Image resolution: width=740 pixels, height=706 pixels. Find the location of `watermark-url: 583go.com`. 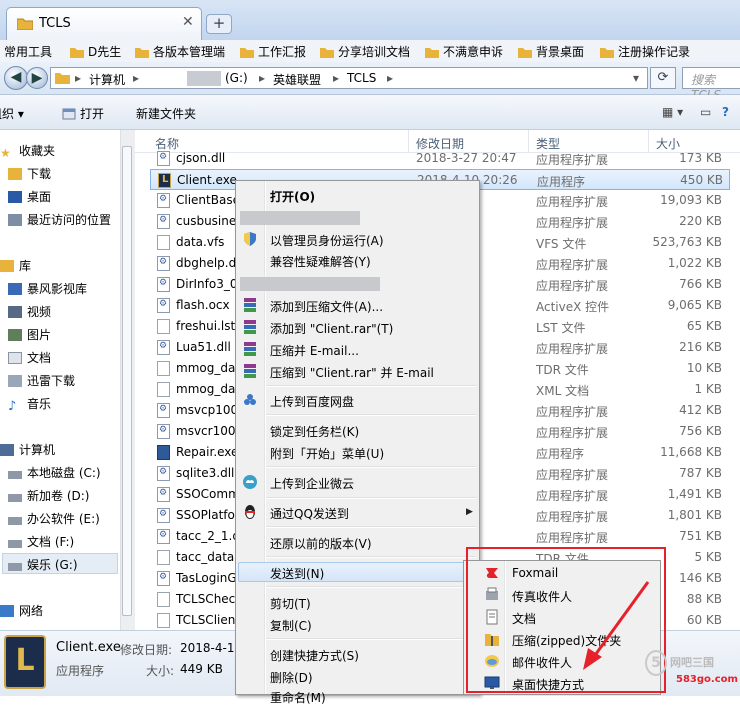

watermark-url: 583go.com is located at coordinates (707, 679).